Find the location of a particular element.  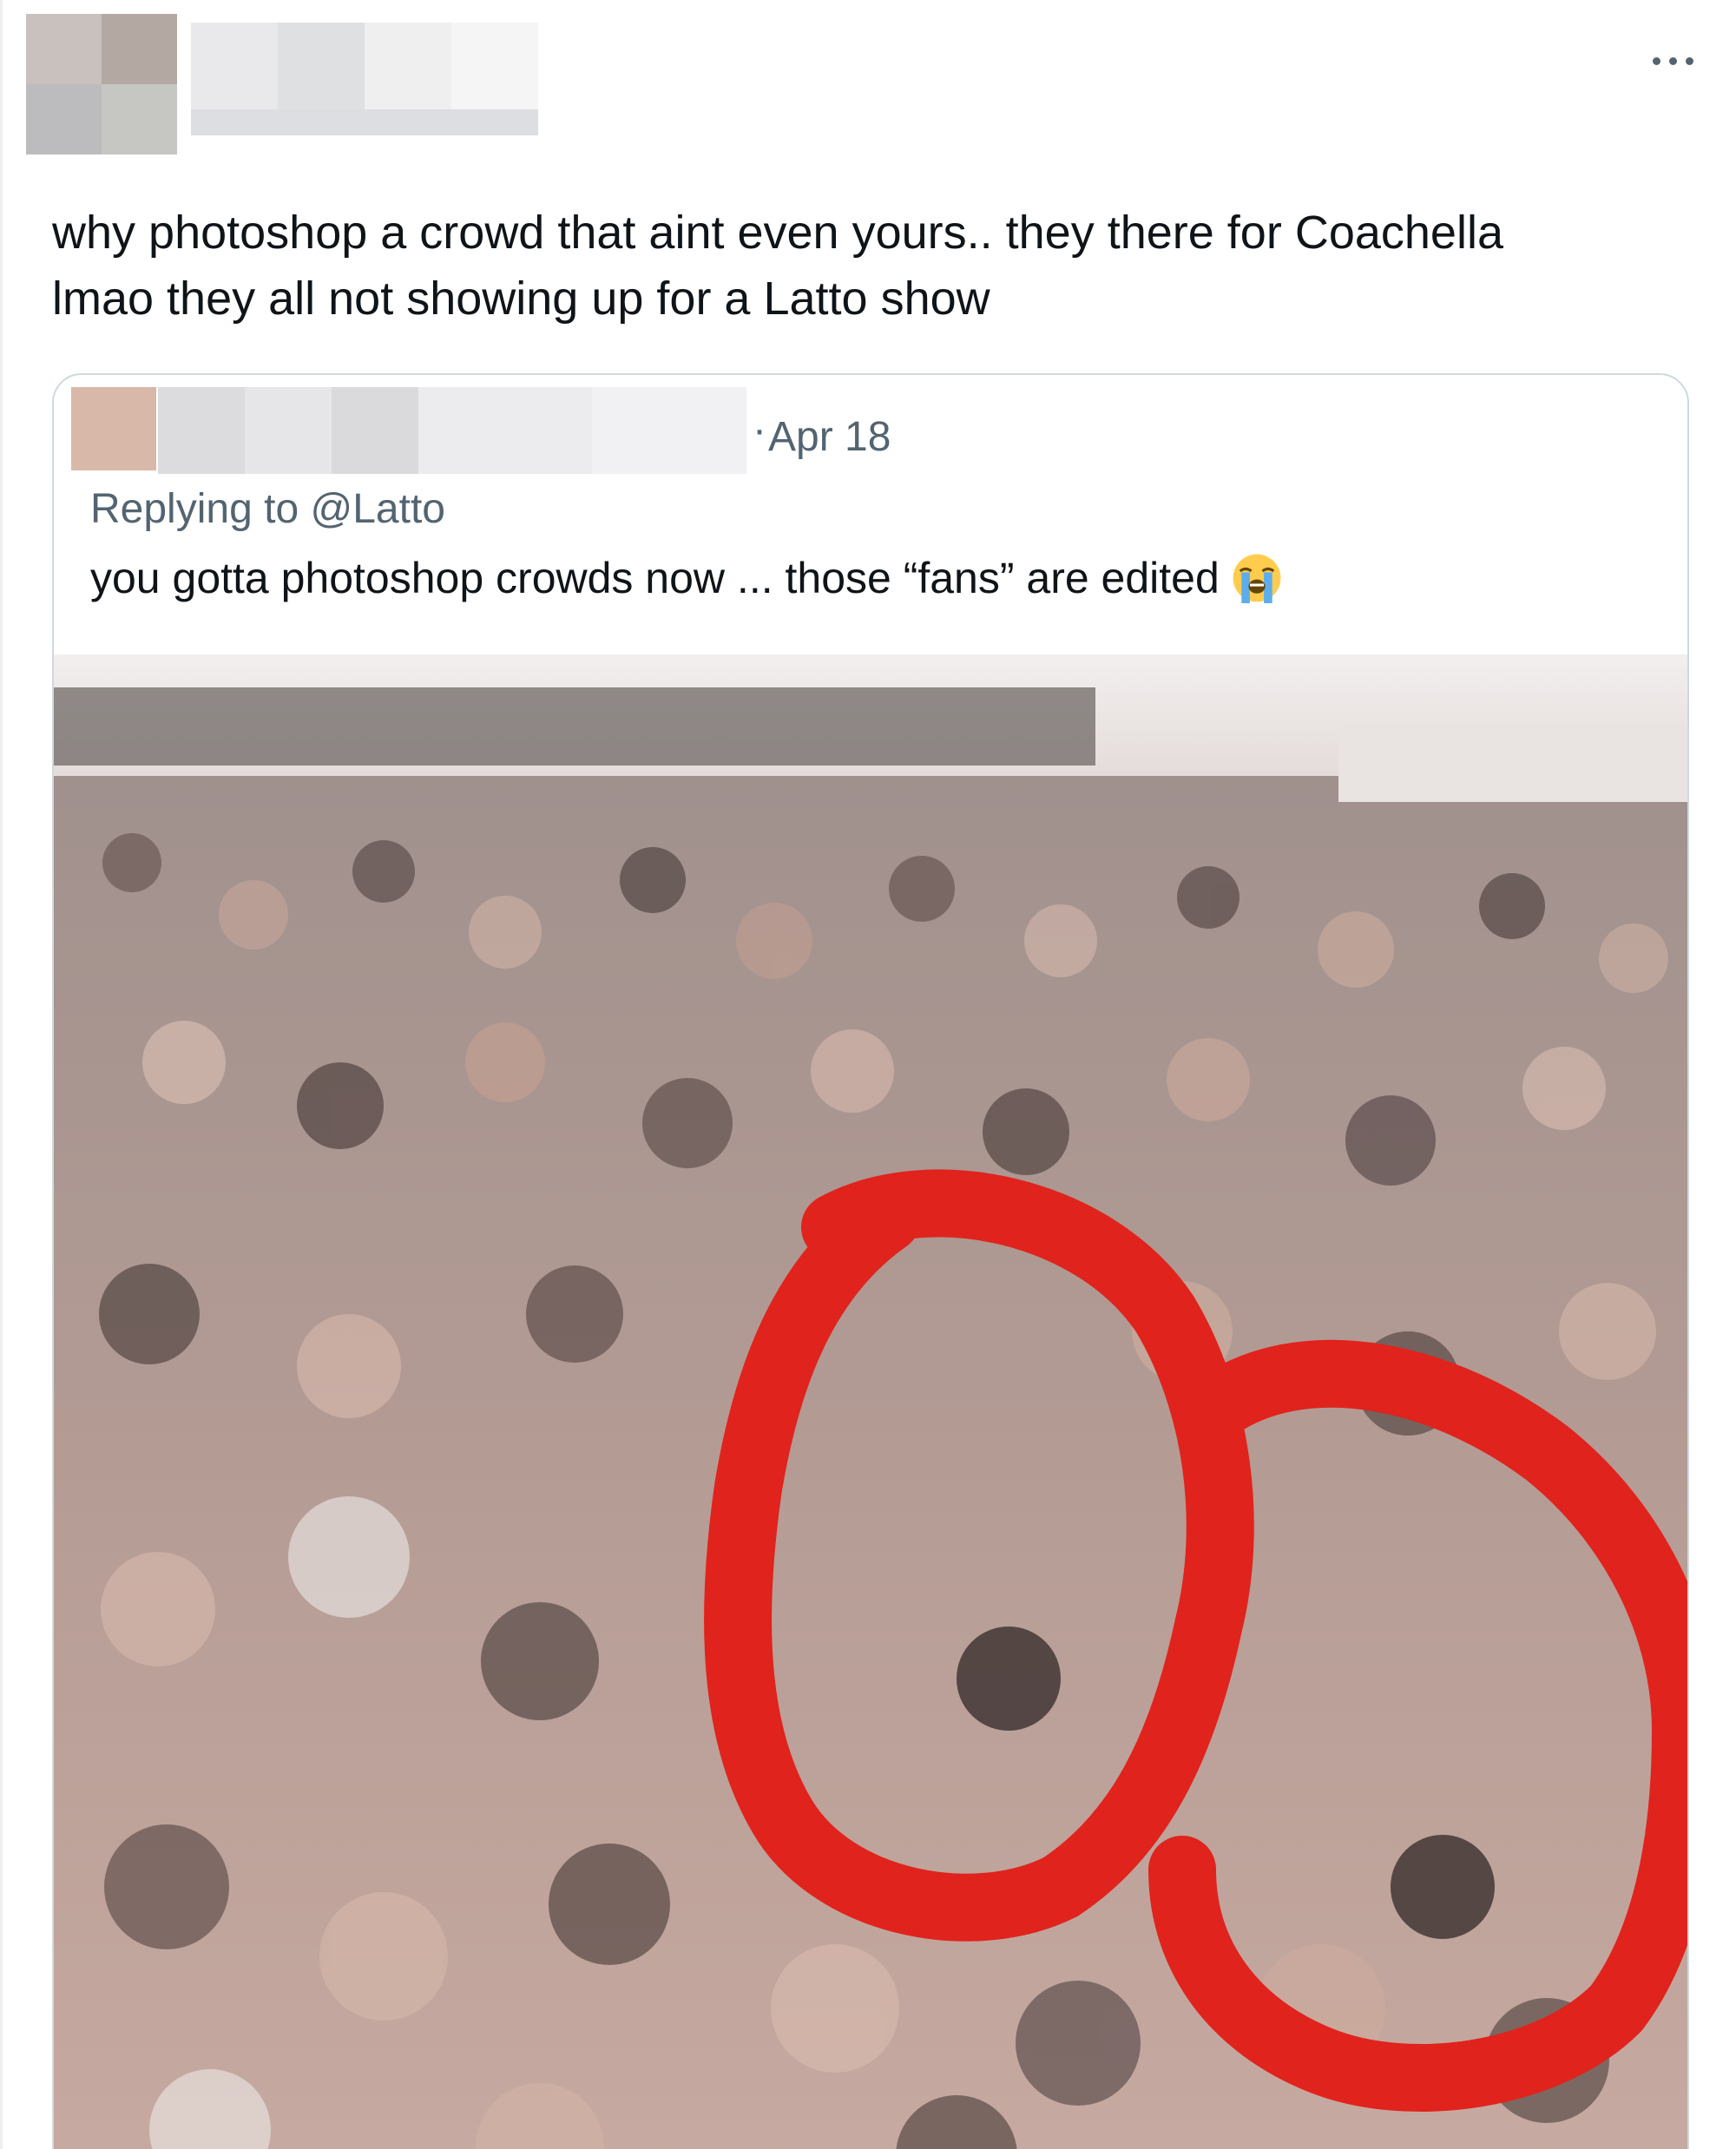

quoted-blurred-author-name is located at coordinates (452, 430).